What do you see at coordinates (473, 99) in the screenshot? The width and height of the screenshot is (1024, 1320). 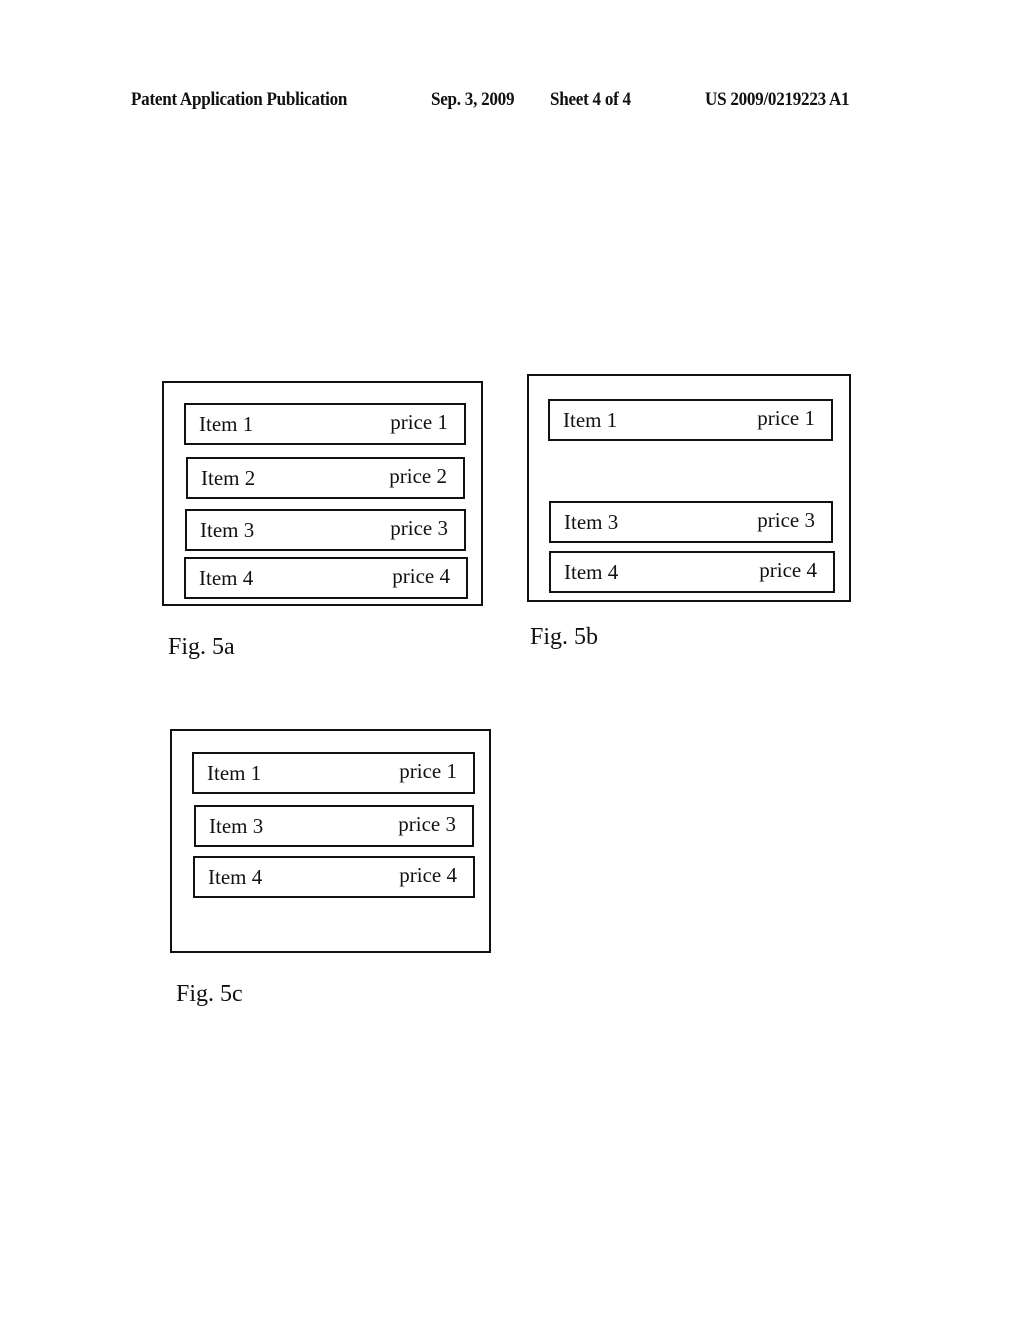 I see `publication-date: Sep. 3, 2009` at bounding box center [473, 99].